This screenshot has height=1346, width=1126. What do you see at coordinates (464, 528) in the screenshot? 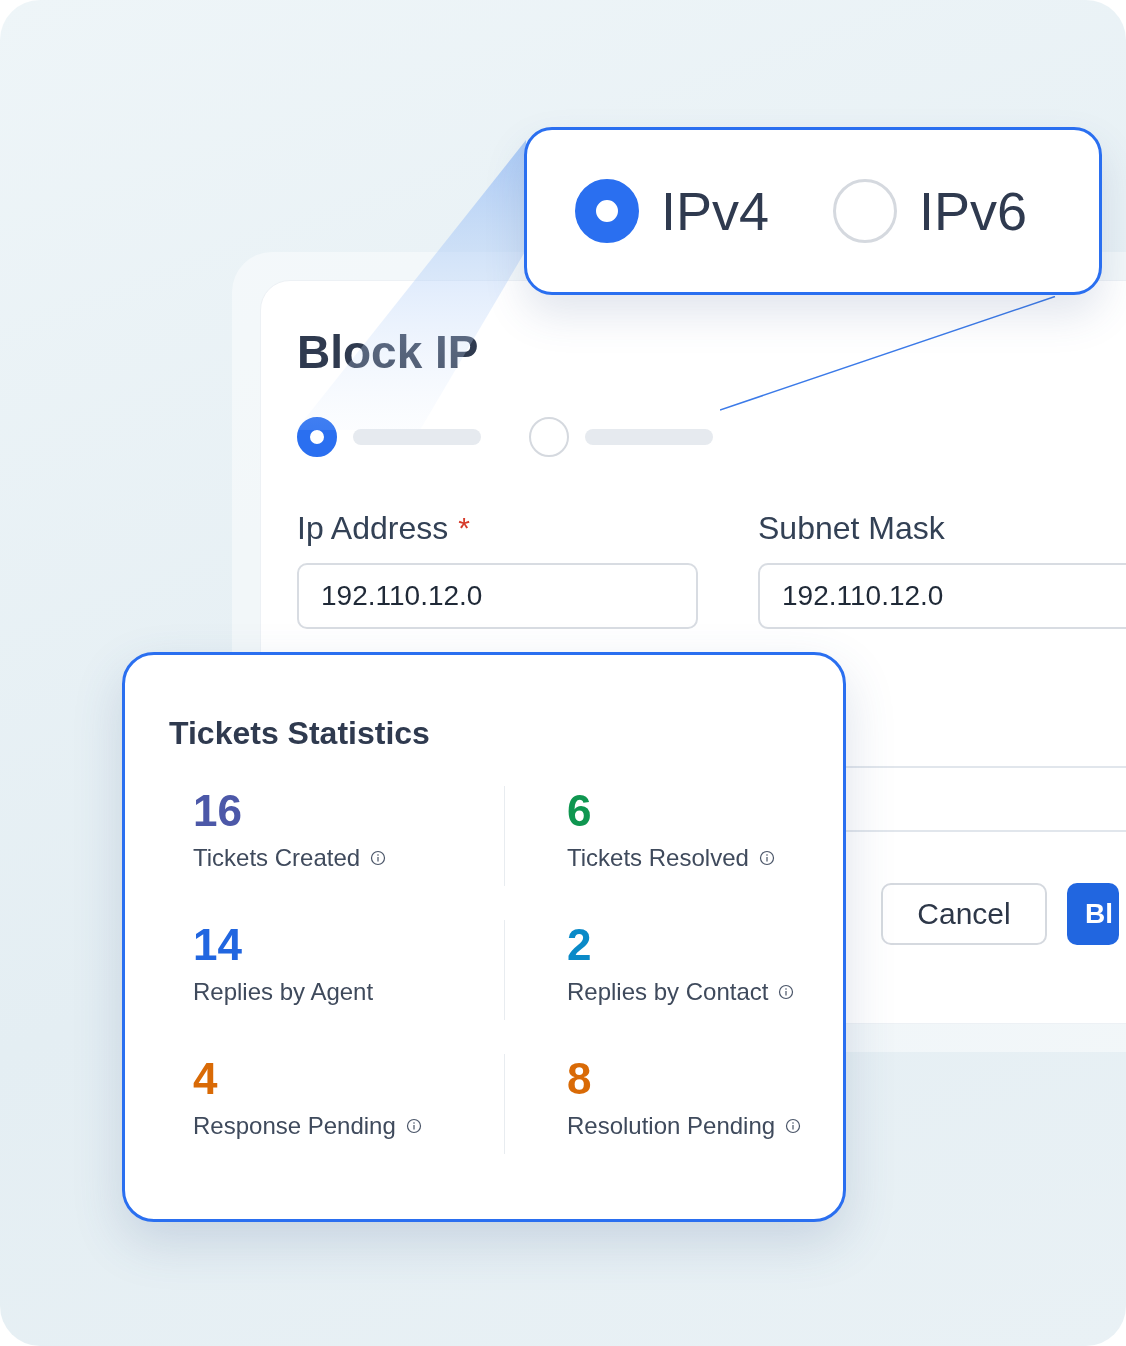
I see `required-mark: *` at bounding box center [464, 528].